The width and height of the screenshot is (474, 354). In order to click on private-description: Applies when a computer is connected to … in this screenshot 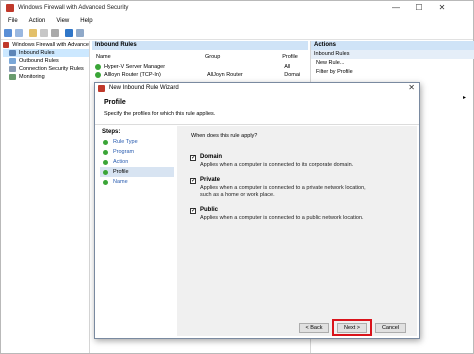, I will do `click(283, 191)`.